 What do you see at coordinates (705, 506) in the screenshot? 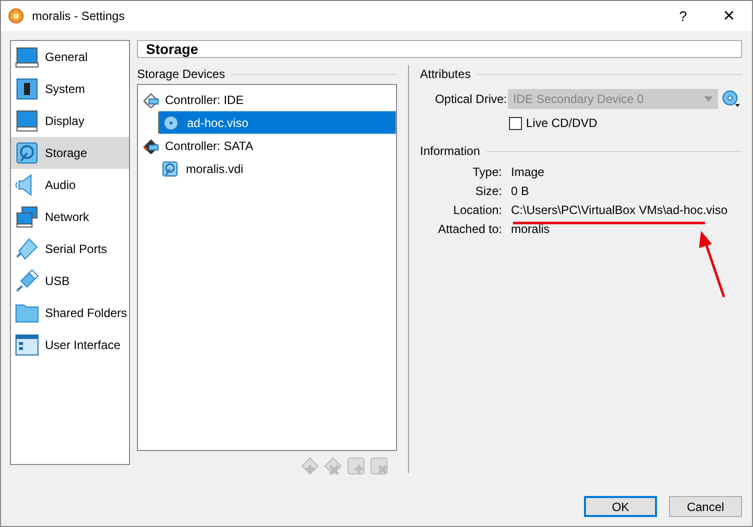
I see `cancel-button: Cancel` at bounding box center [705, 506].